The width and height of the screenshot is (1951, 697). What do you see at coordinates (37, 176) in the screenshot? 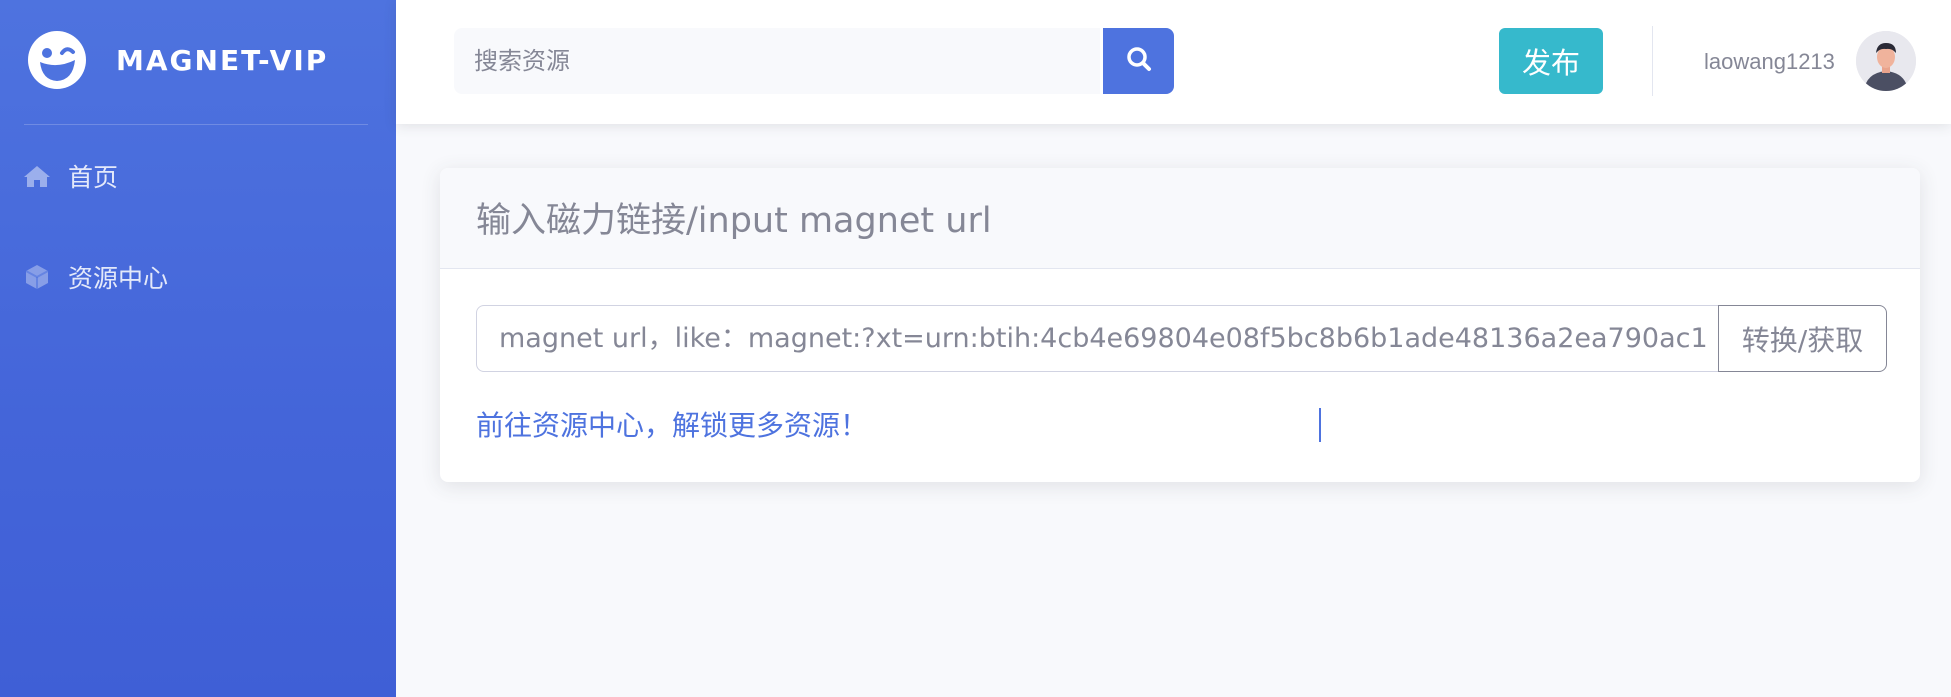
I see `home-icon` at bounding box center [37, 176].